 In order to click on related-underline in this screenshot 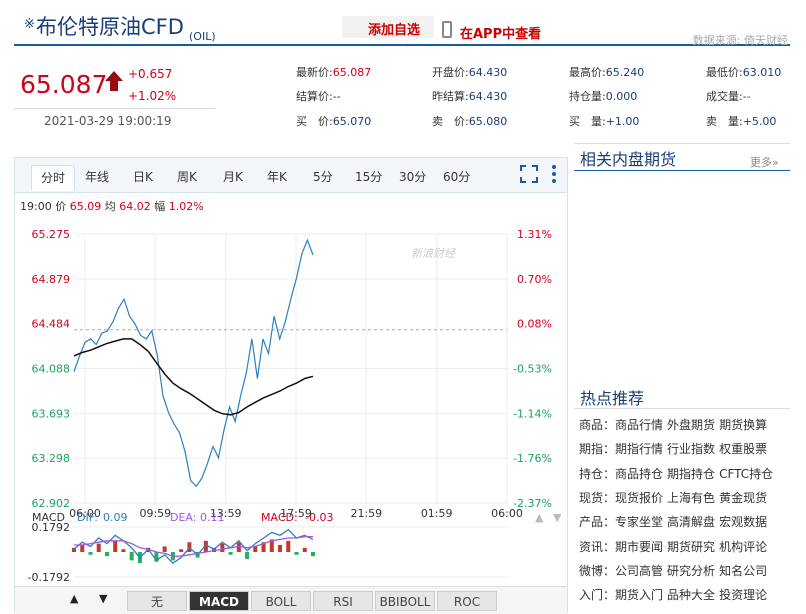, I will do `click(682, 170)`.